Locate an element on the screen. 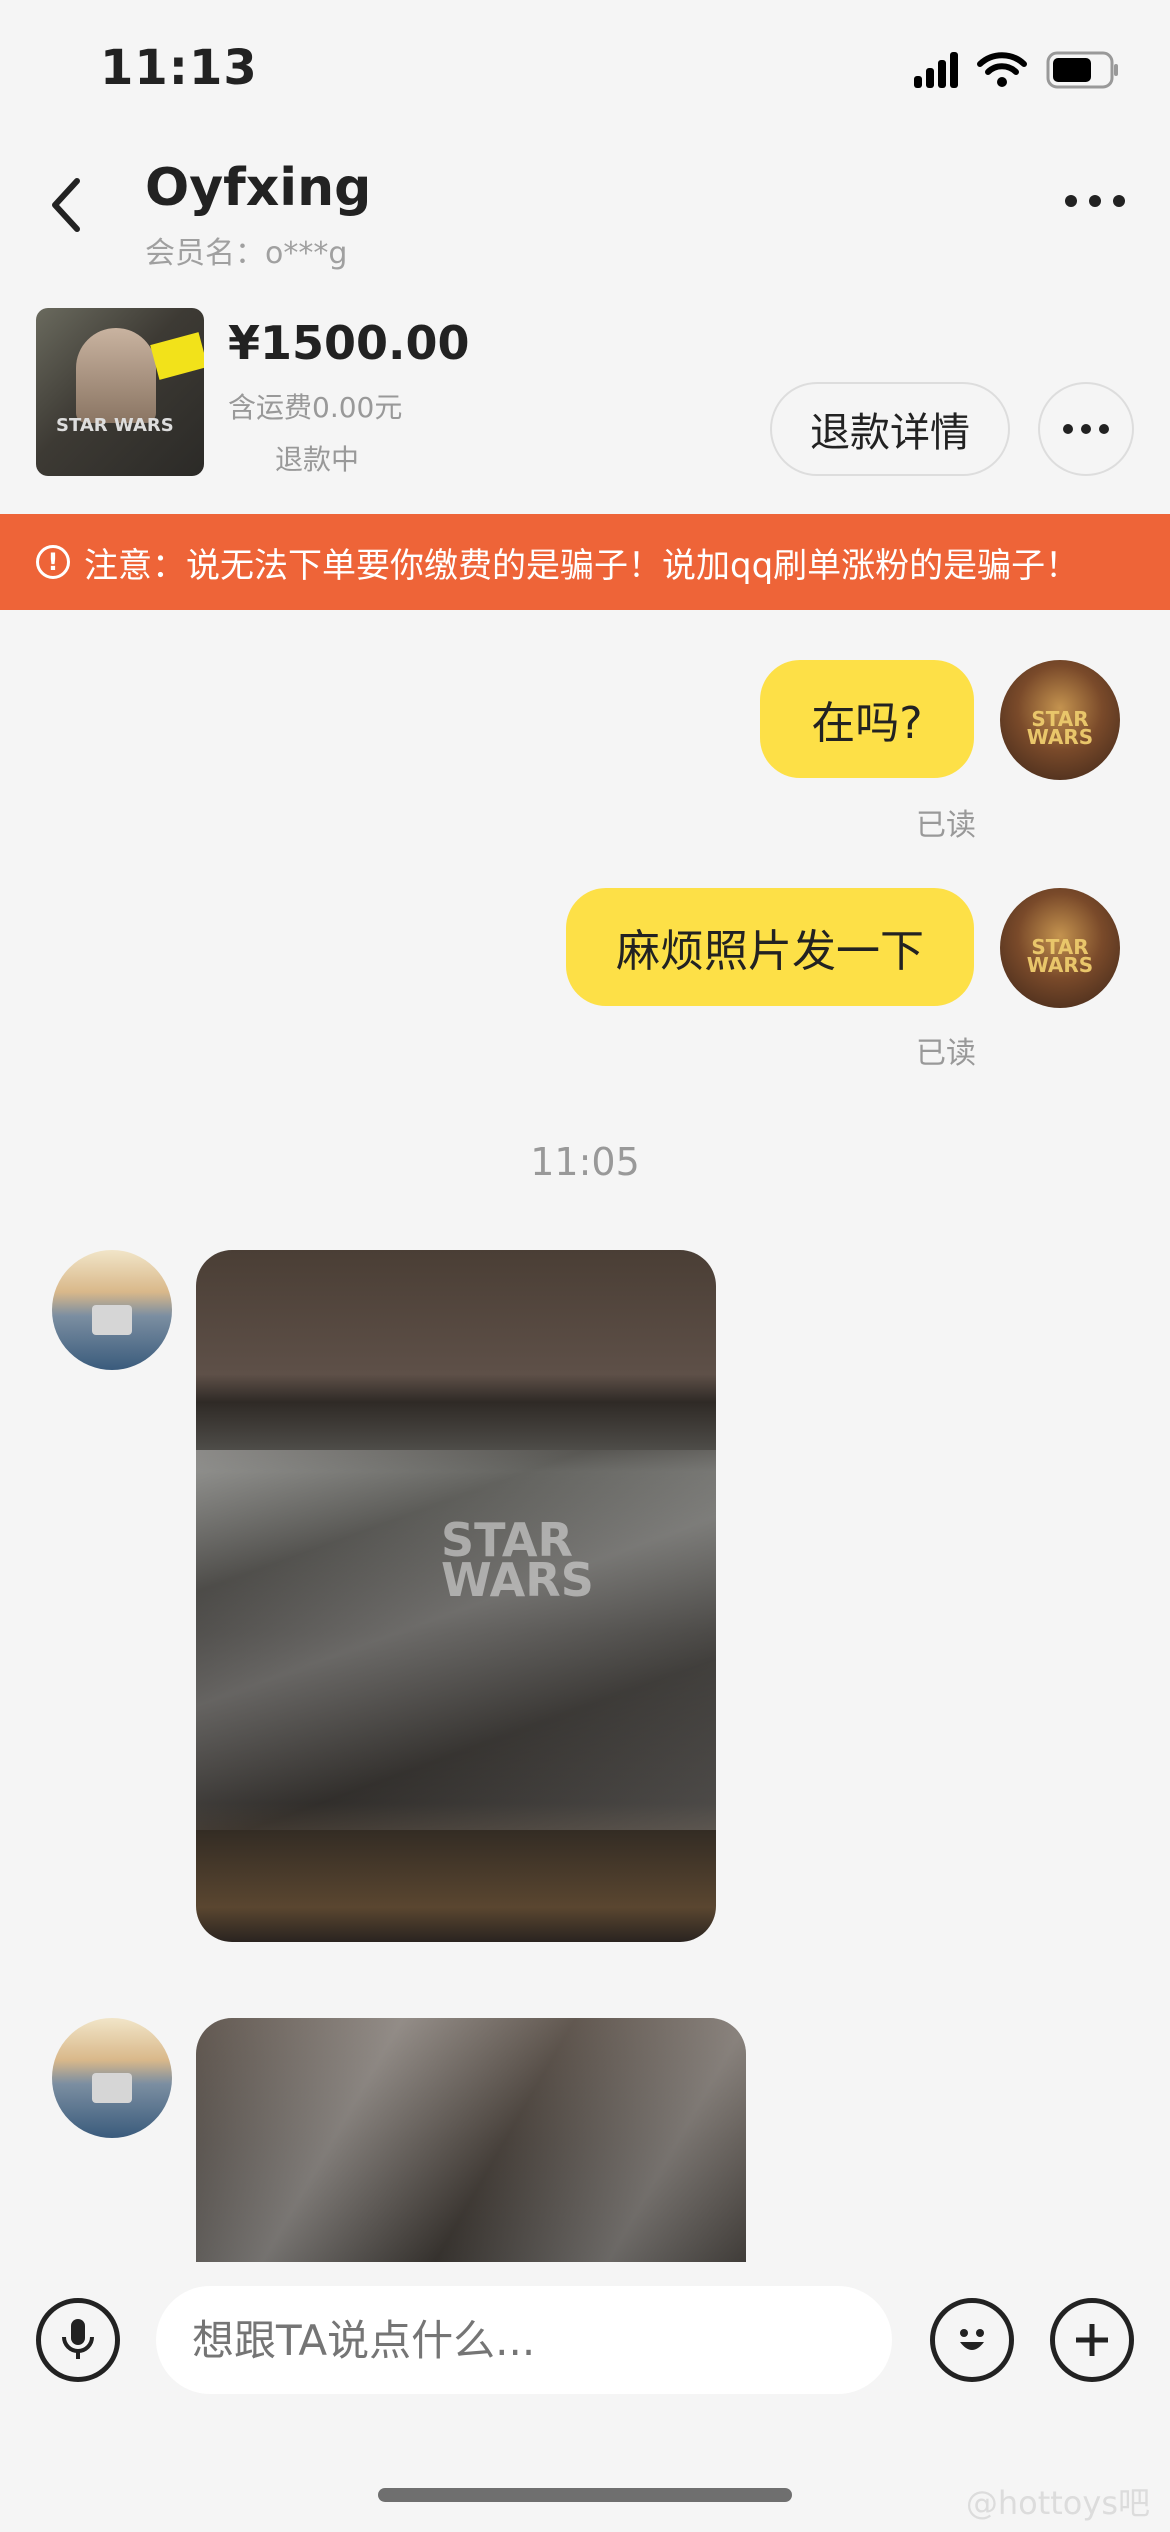 The height and width of the screenshot is (2532, 1170). microphone-icon is located at coordinates (78, 2339).